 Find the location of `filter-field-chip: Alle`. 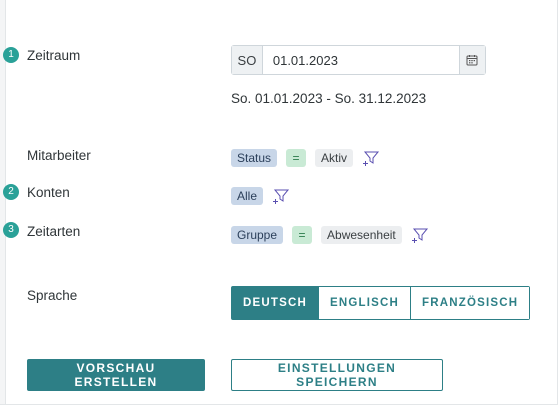

filter-field-chip: Alle is located at coordinates (247, 196).